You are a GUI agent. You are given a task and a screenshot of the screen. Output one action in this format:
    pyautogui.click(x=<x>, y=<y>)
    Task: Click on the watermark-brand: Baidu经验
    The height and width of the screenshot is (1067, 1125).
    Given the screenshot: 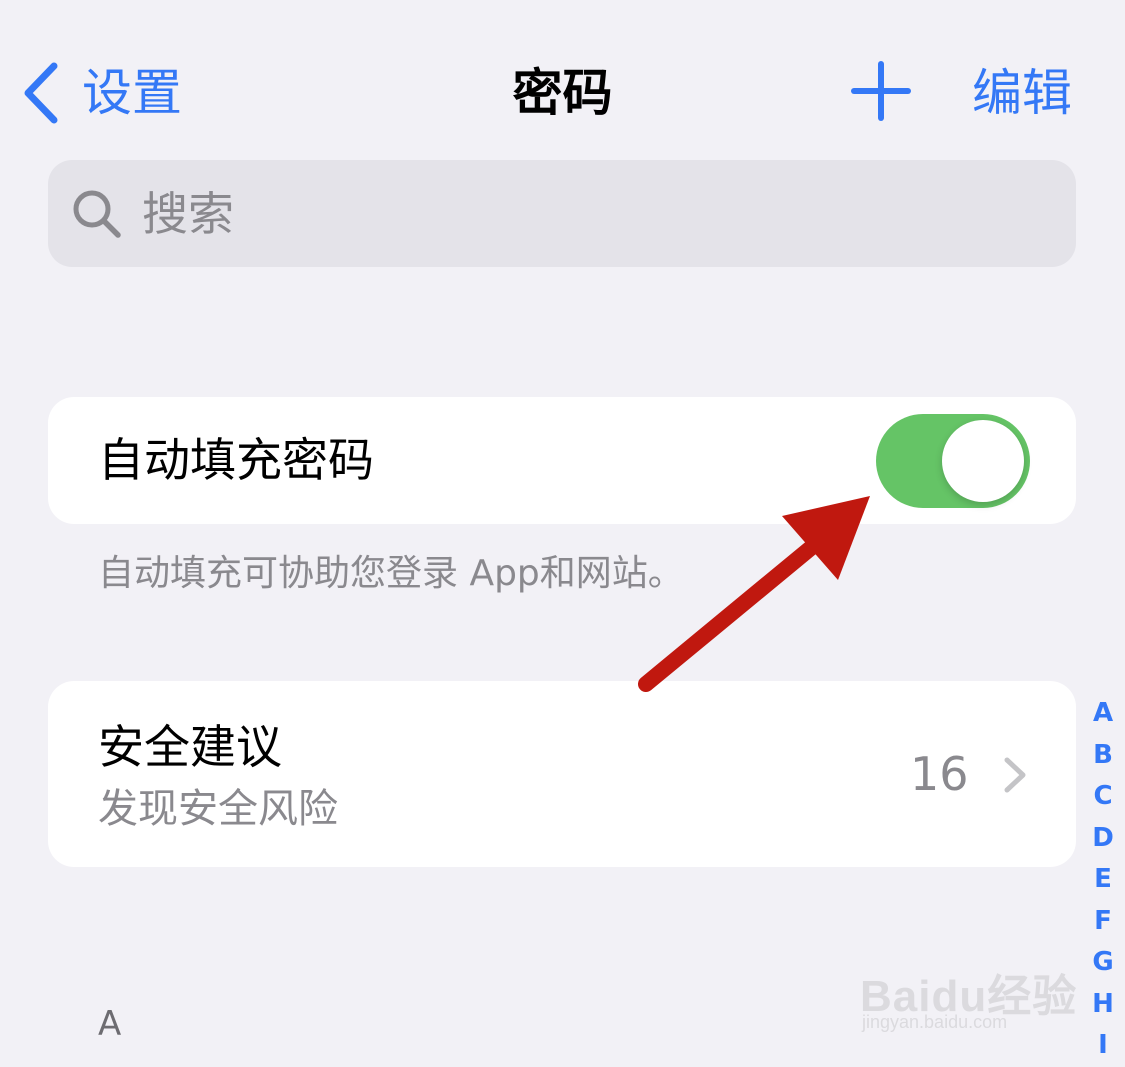 What is the action you would take?
    pyautogui.click(x=969, y=996)
    